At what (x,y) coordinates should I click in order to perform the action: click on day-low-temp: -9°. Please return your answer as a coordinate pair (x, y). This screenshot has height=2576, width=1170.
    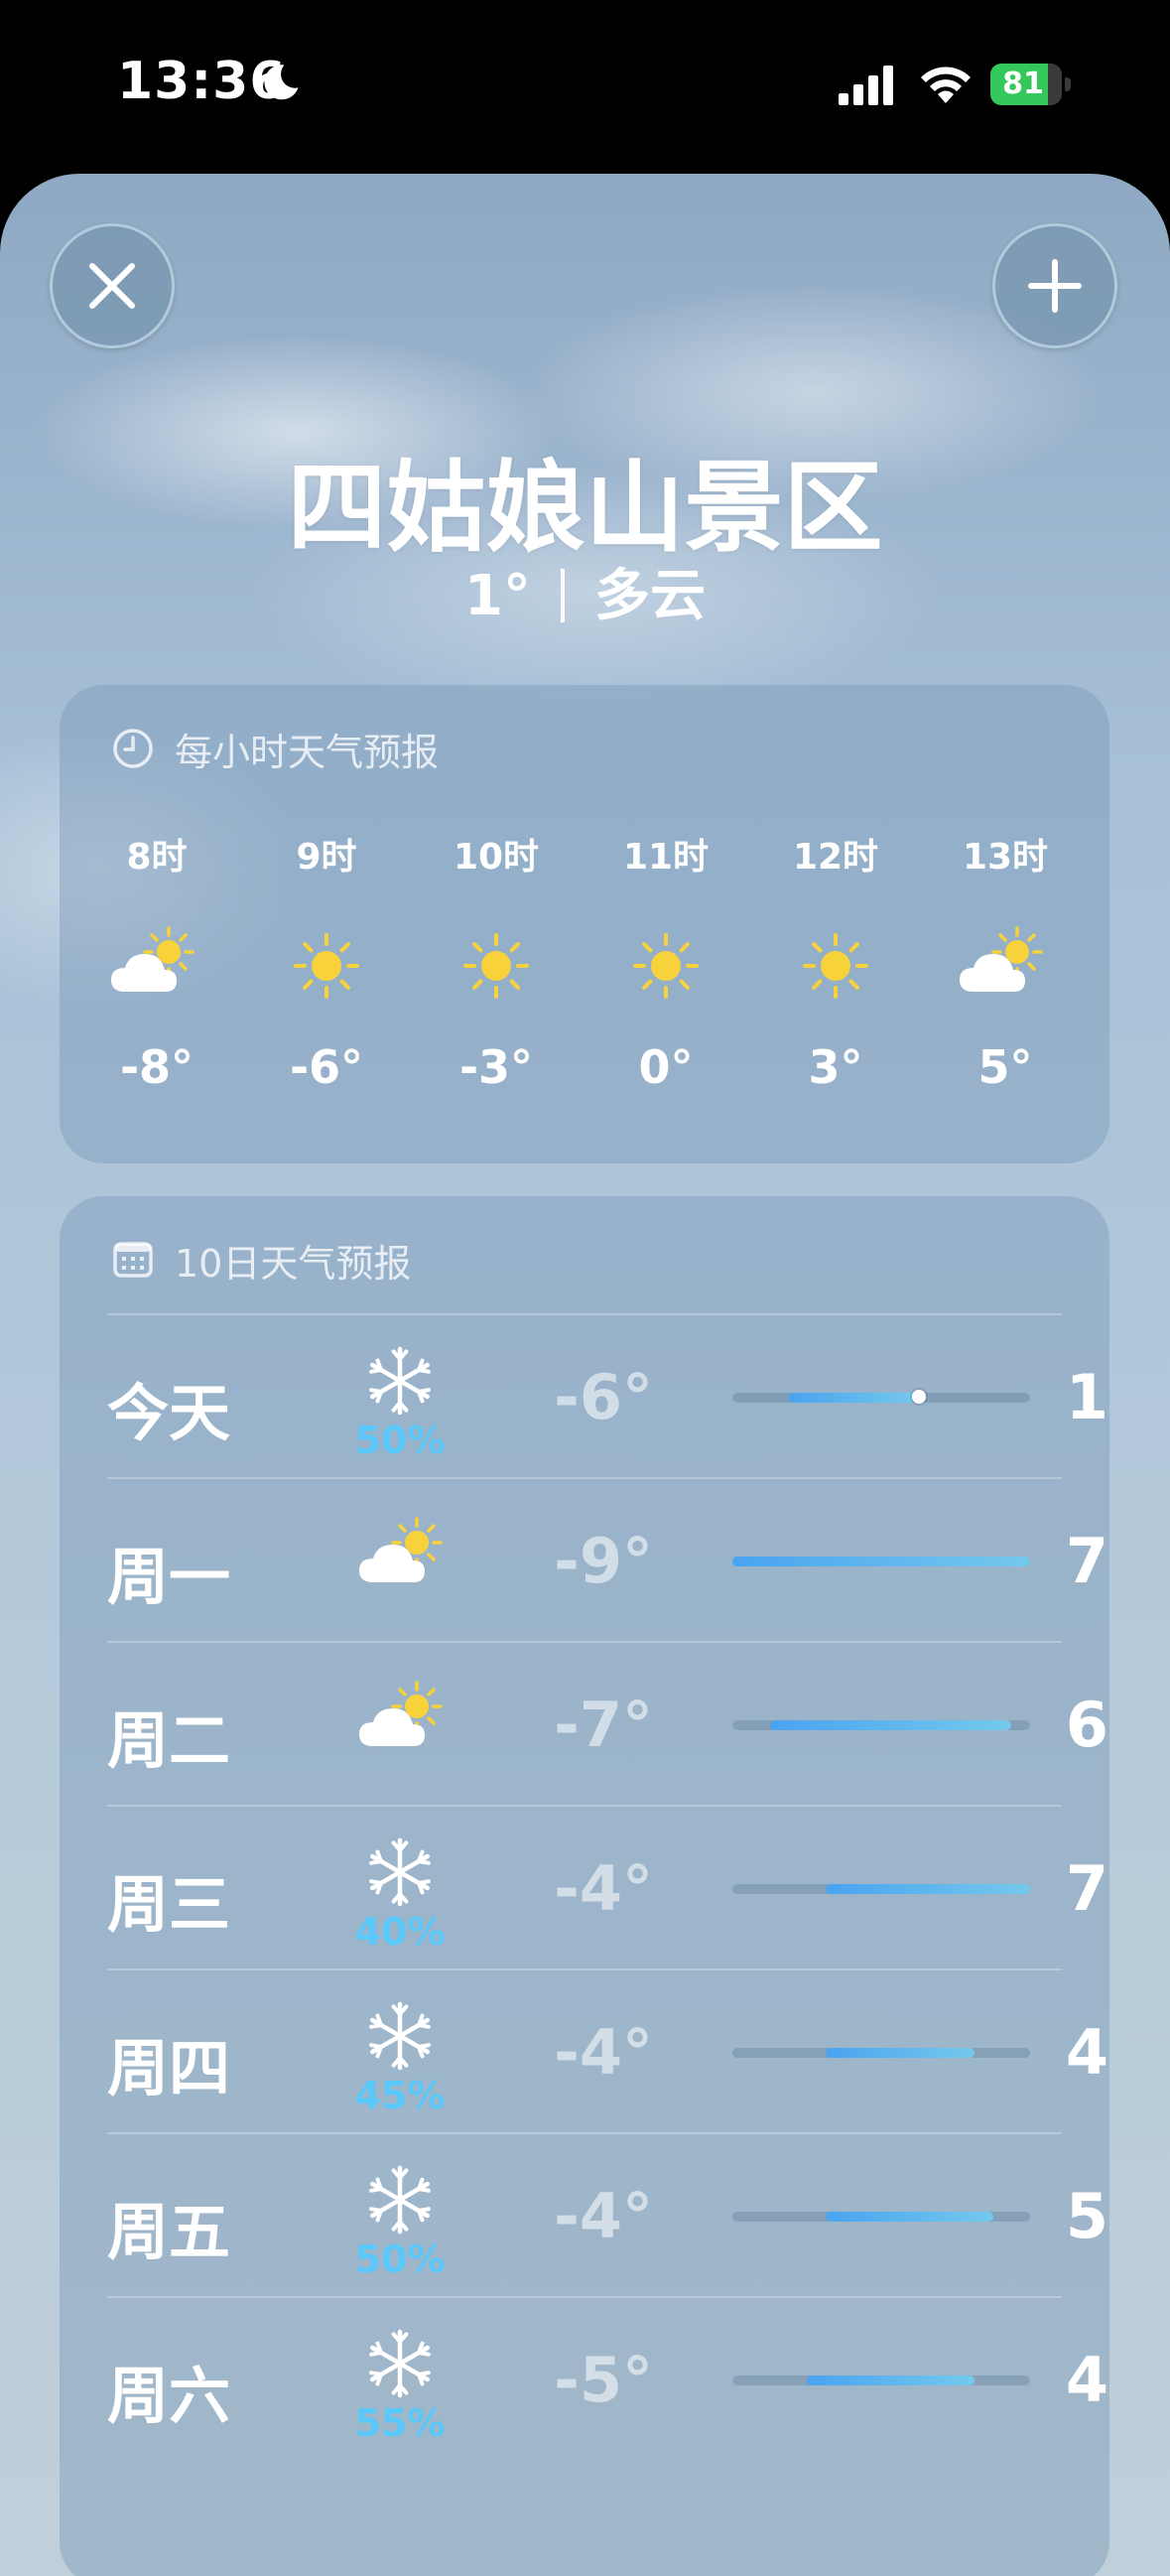
    Looking at the image, I should click on (603, 1561).